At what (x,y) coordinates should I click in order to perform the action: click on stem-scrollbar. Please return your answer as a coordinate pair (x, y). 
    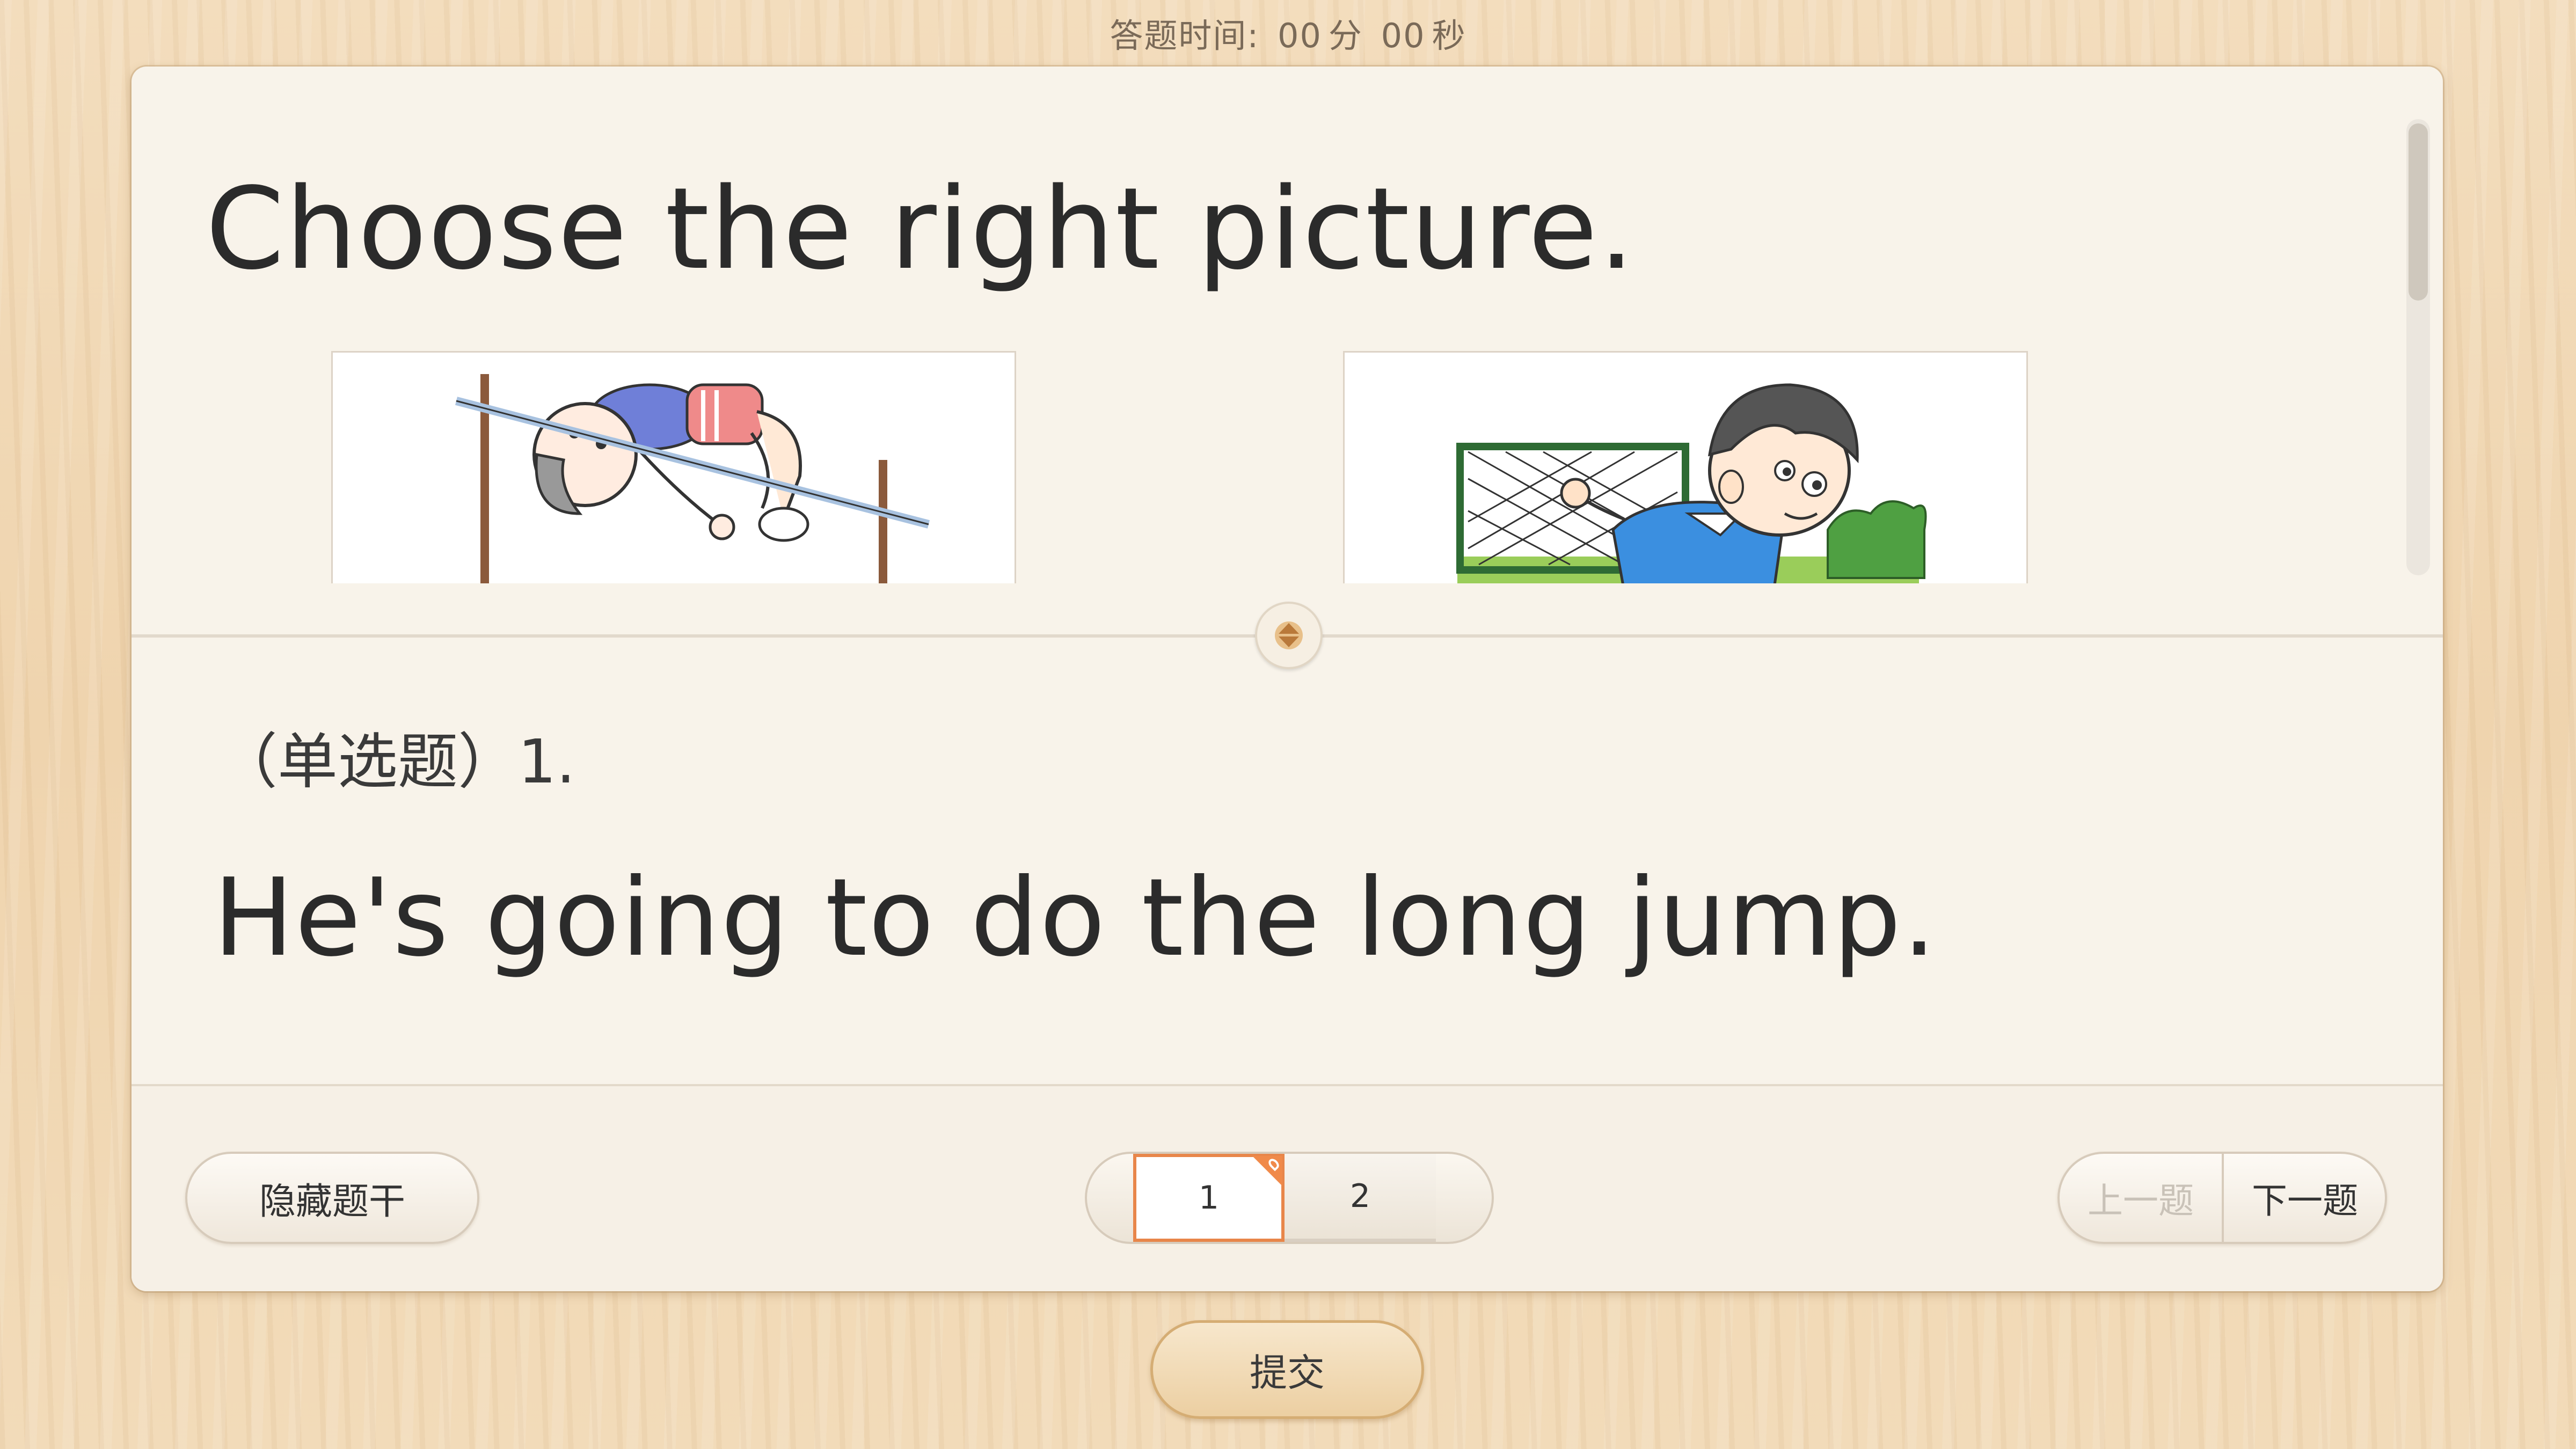
    Looking at the image, I should click on (2418, 347).